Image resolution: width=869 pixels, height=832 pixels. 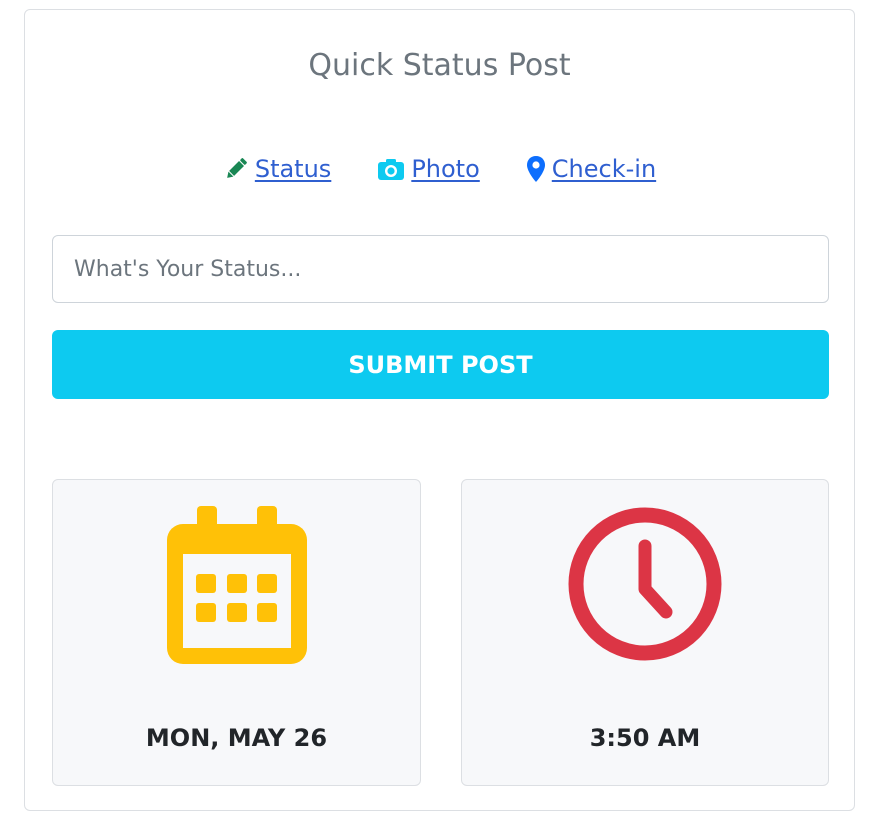 What do you see at coordinates (440, 269) in the screenshot?
I see `status-input` at bounding box center [440, 269].